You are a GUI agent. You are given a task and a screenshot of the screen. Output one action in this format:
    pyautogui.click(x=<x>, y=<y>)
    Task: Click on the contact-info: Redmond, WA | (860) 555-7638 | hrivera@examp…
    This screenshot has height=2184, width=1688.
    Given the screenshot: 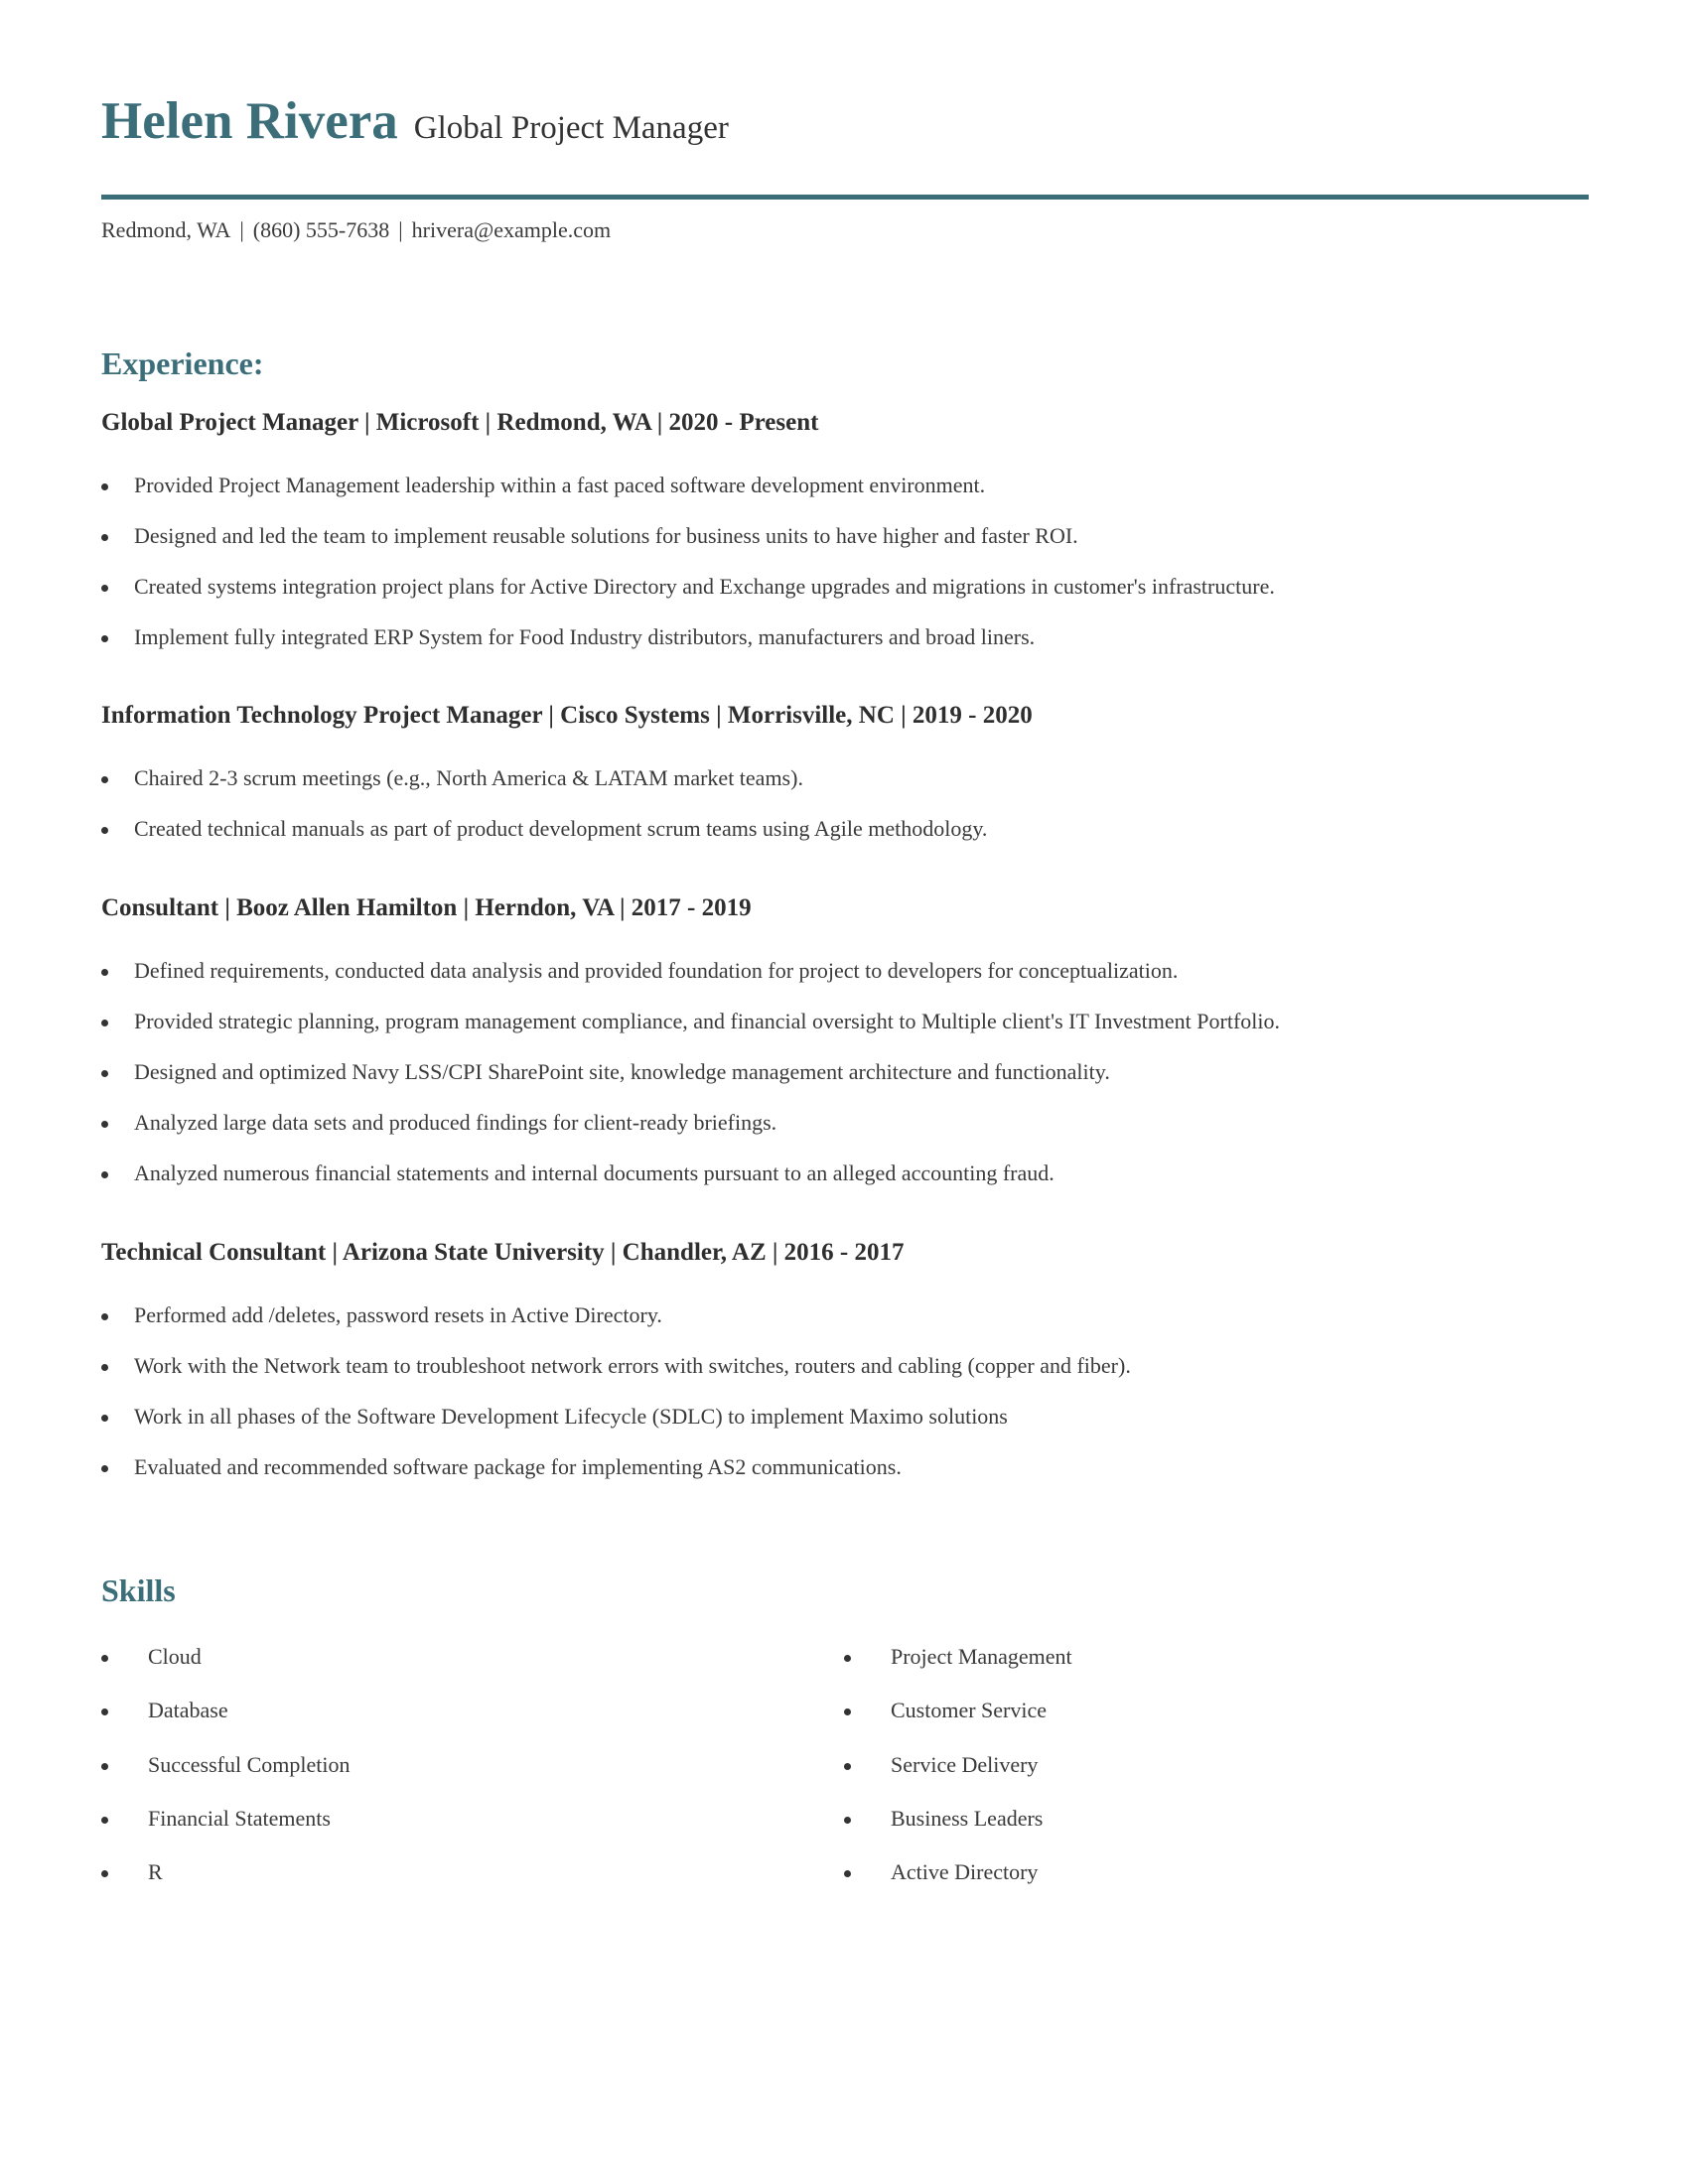 What is the action you would take?
    pyautogui.click(x=356, y=230)
    